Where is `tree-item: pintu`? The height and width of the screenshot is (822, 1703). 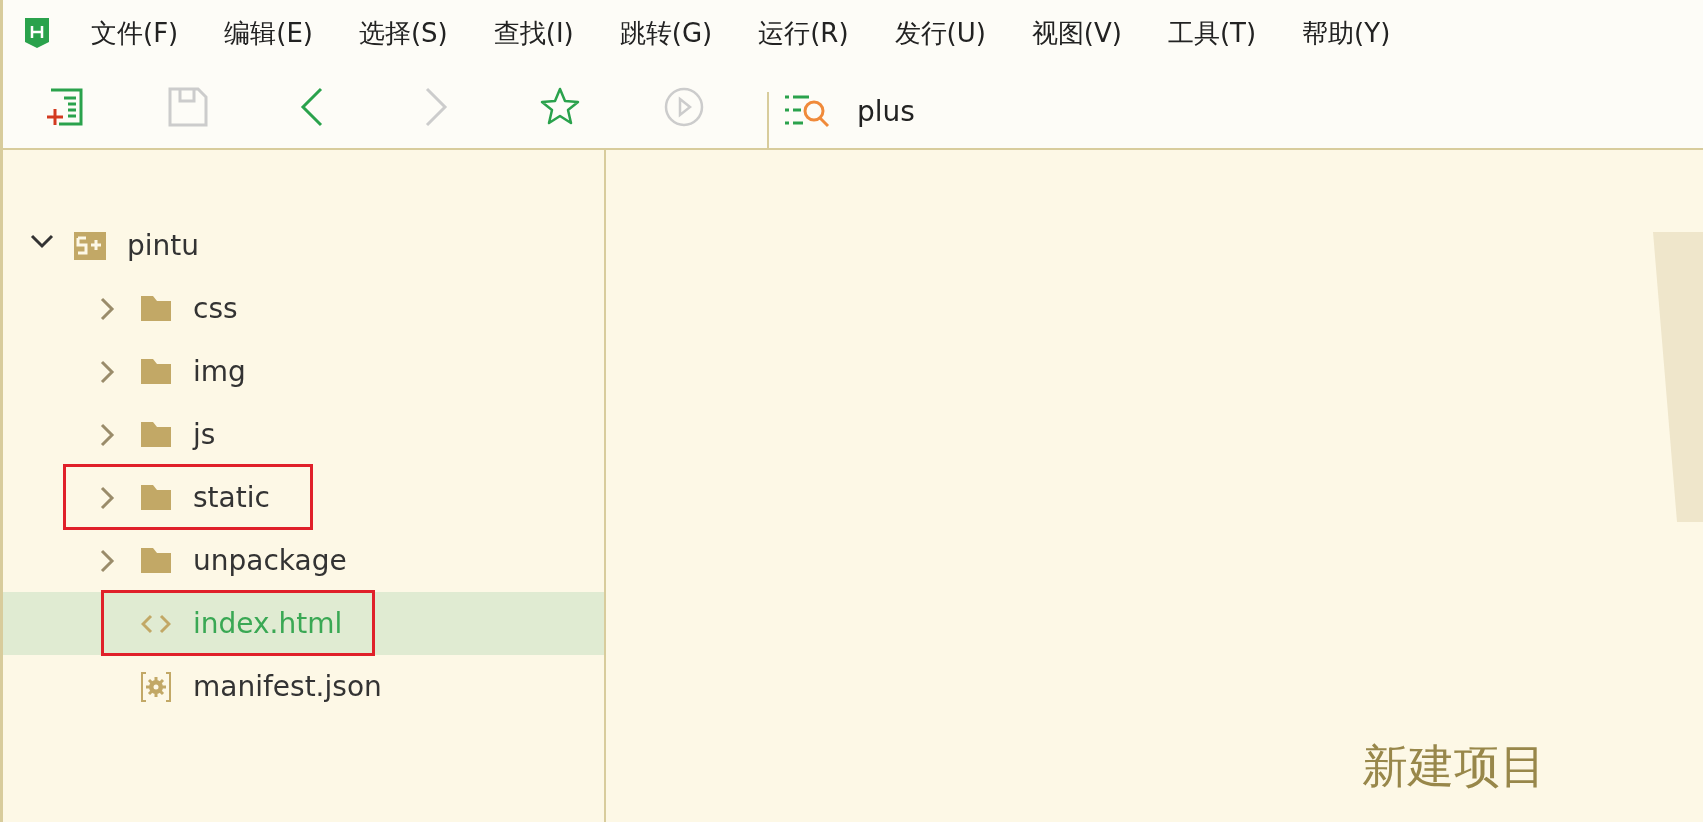
tree-item: pintu is located at coordinates (303, 245).